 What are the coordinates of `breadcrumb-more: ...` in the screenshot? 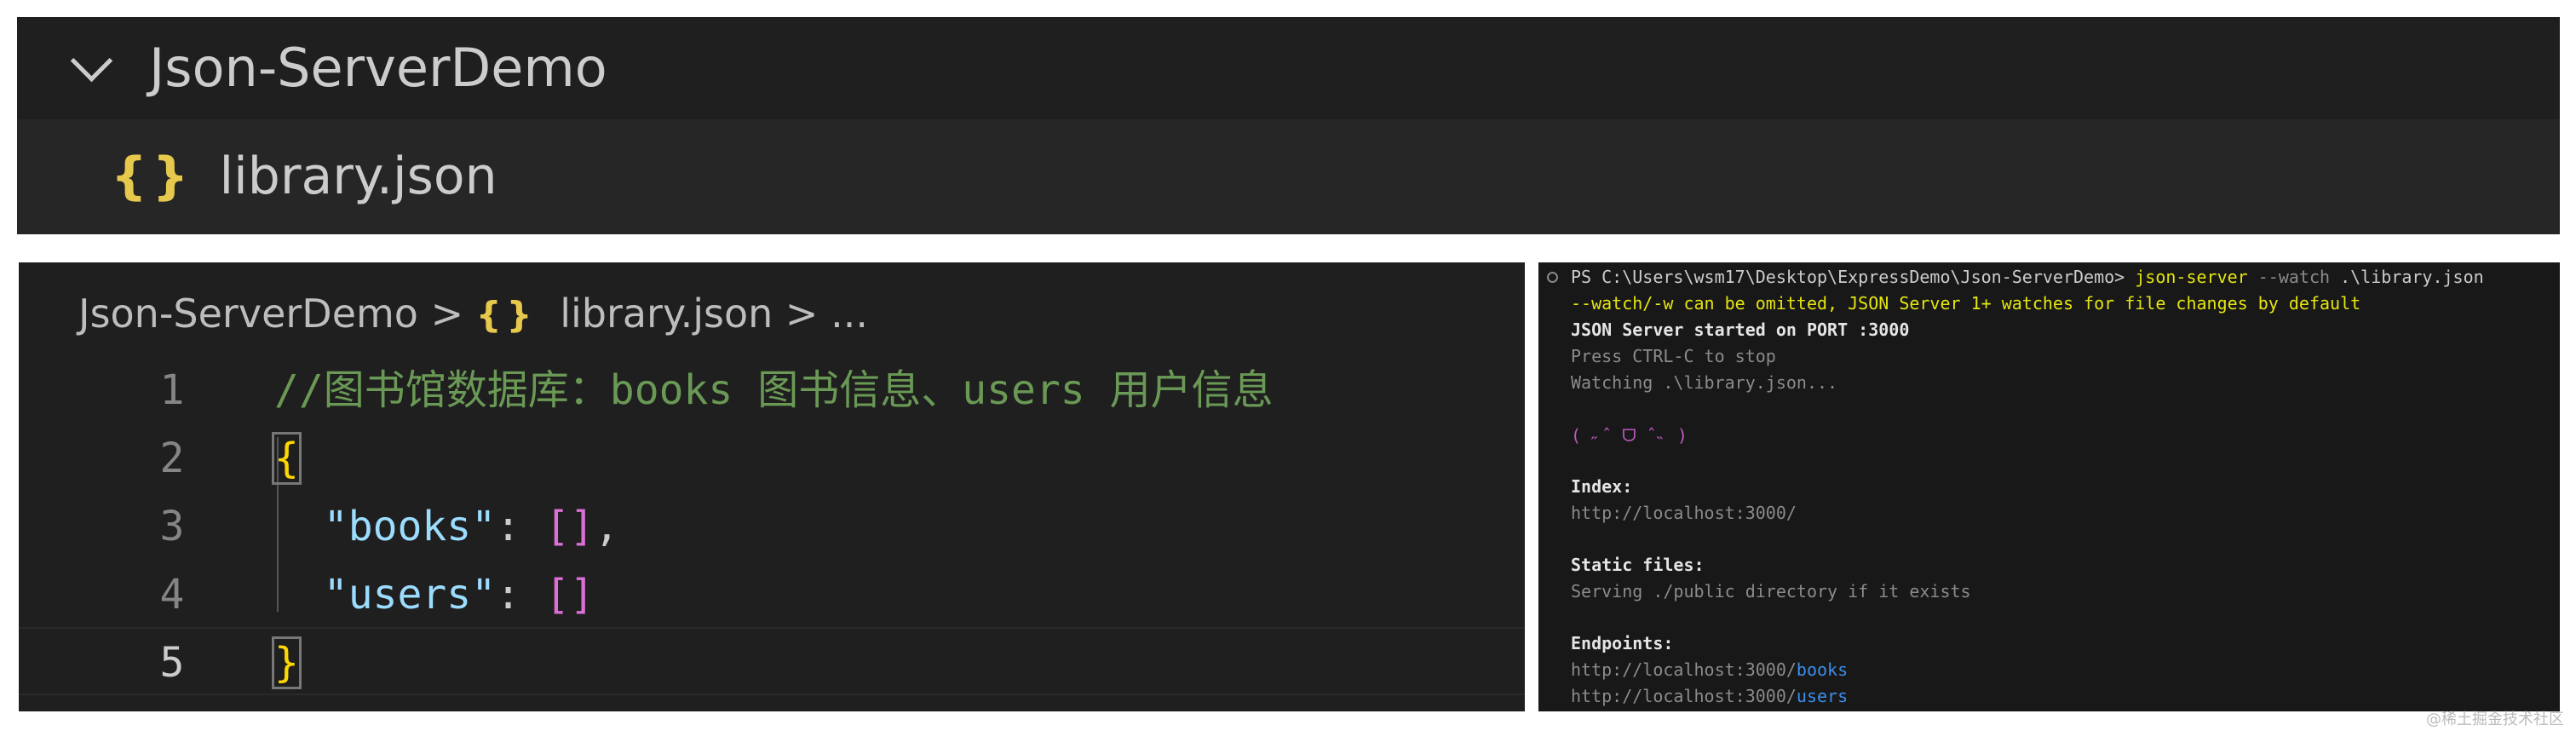 It's located at (850, 314).